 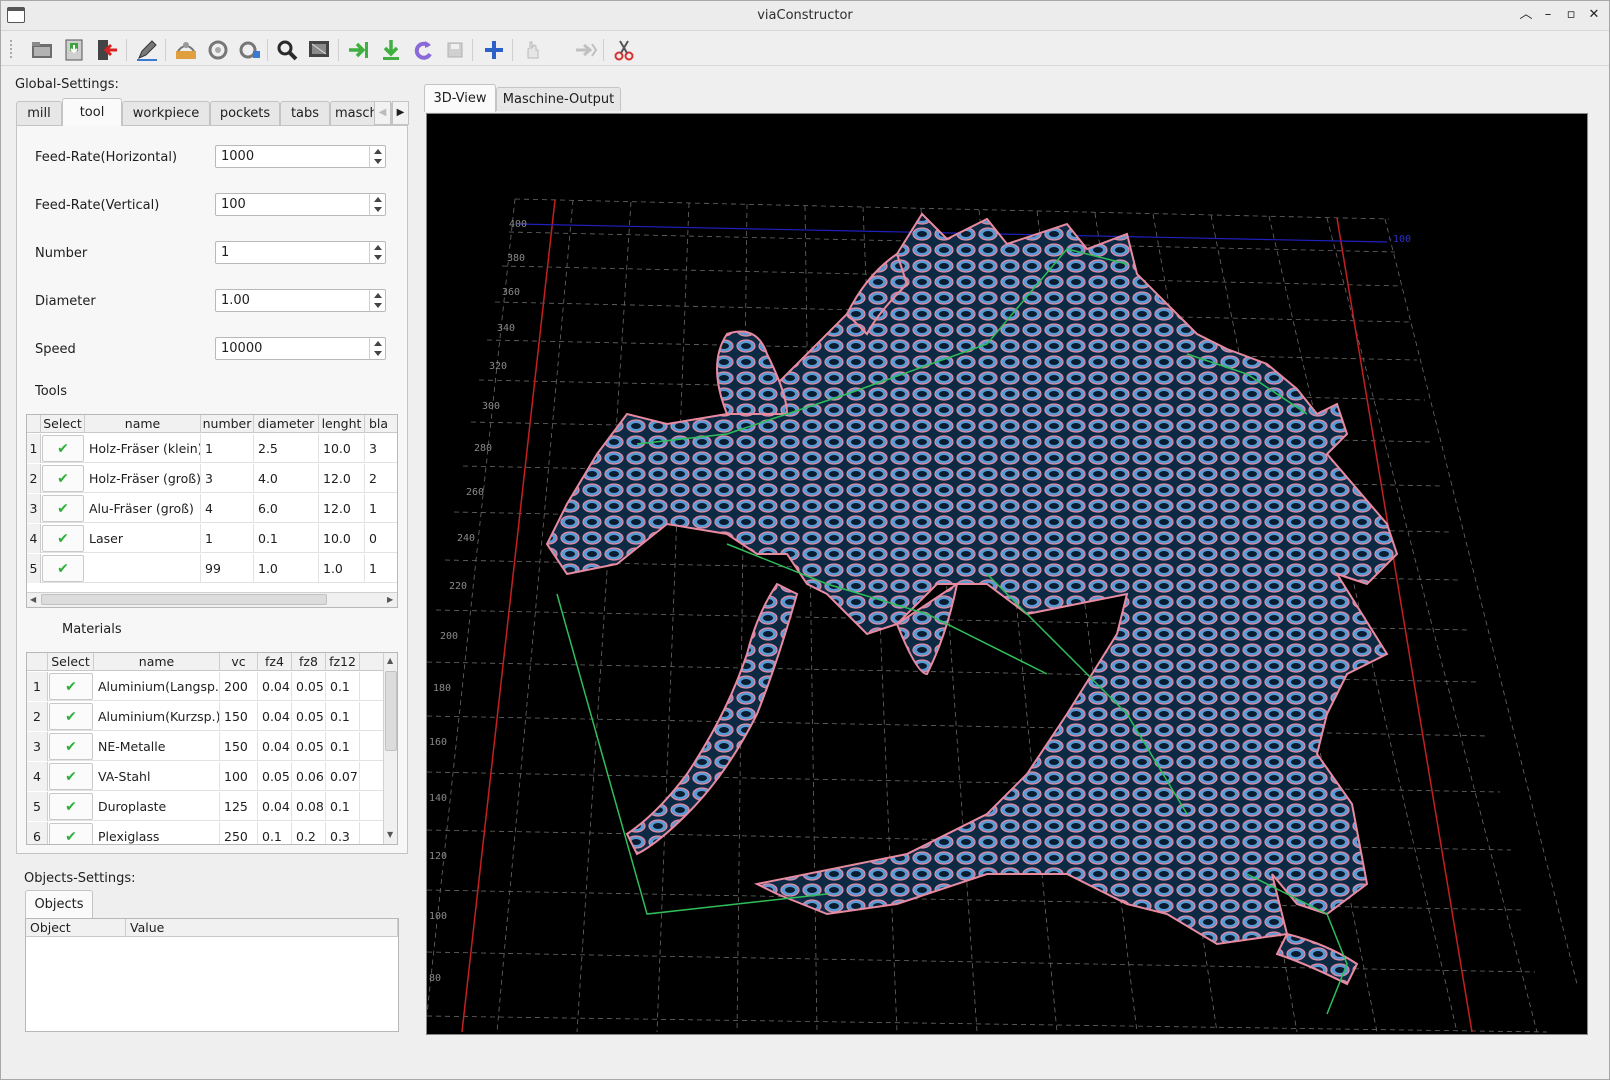 What do you see at coordinates (107, 50) in the screenshot?
I see `exit-icon` at bounding box center [107, 50].